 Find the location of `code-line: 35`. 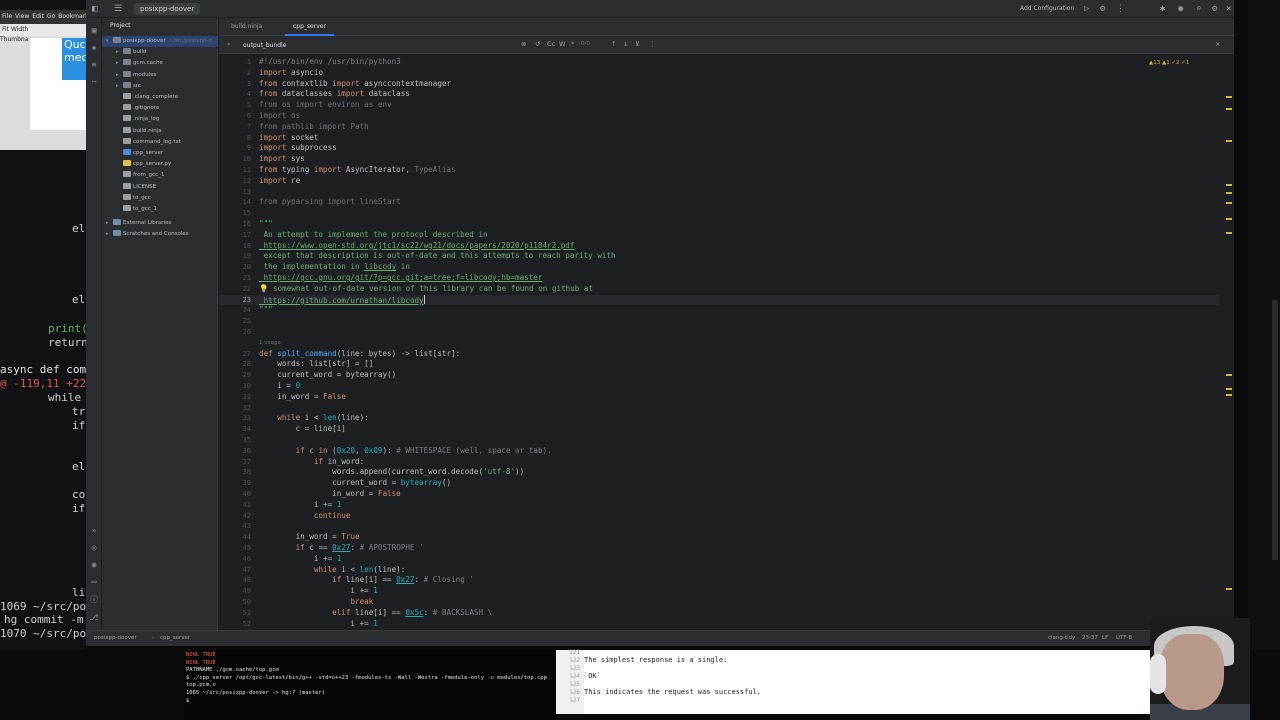

code-line: 35 is located at coordinates (719, 440).